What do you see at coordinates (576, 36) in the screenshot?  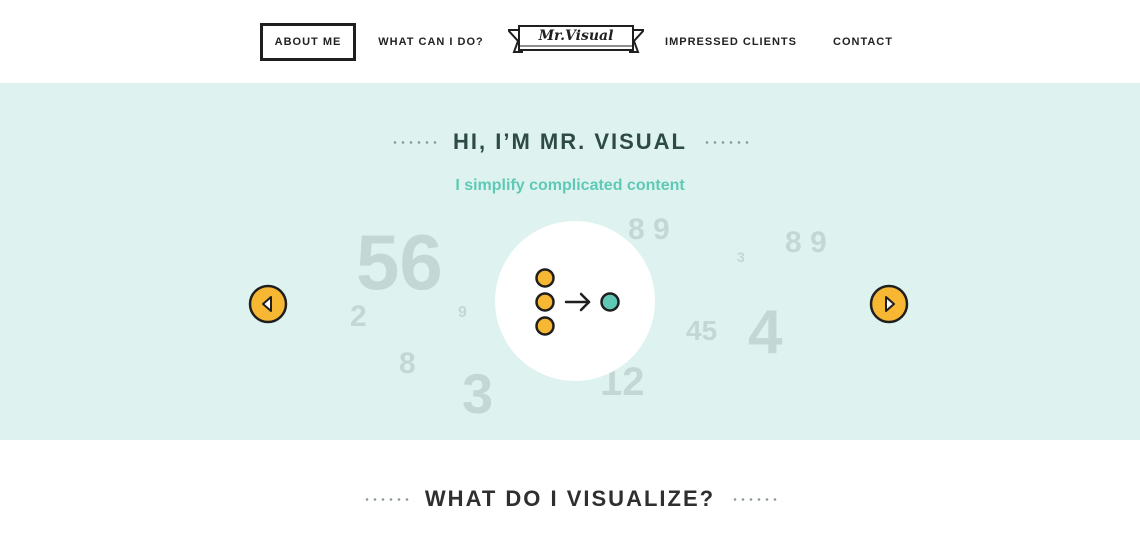 I see `logo-text: Mr.Visual` at bounding box center [576, 36].